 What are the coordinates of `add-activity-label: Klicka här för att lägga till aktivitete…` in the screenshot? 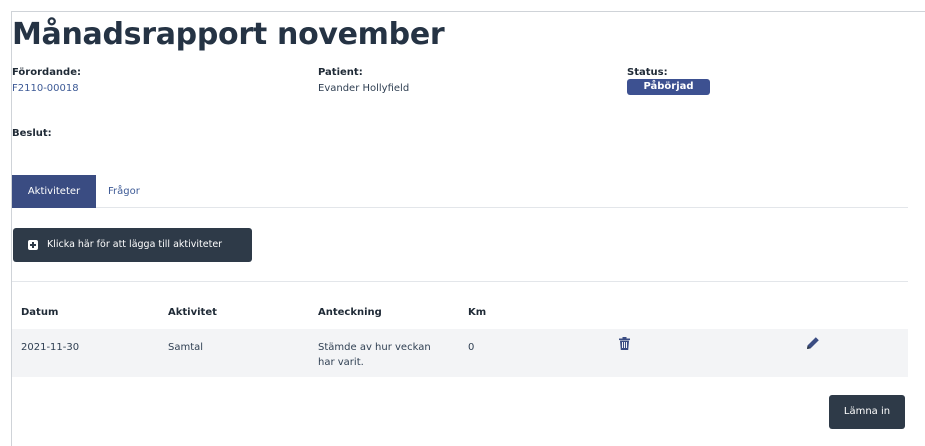 It's located at (135, 244).